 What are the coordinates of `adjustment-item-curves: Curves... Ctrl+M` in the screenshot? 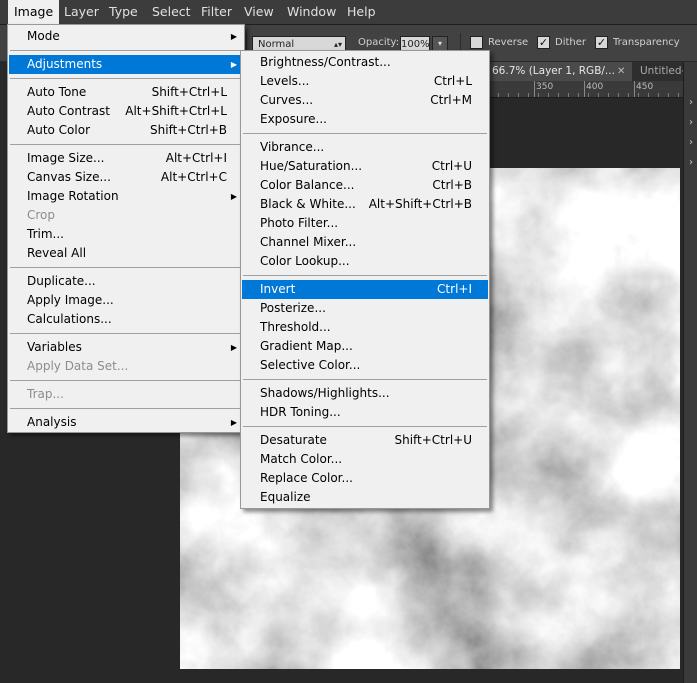 It's located at (365, 100).